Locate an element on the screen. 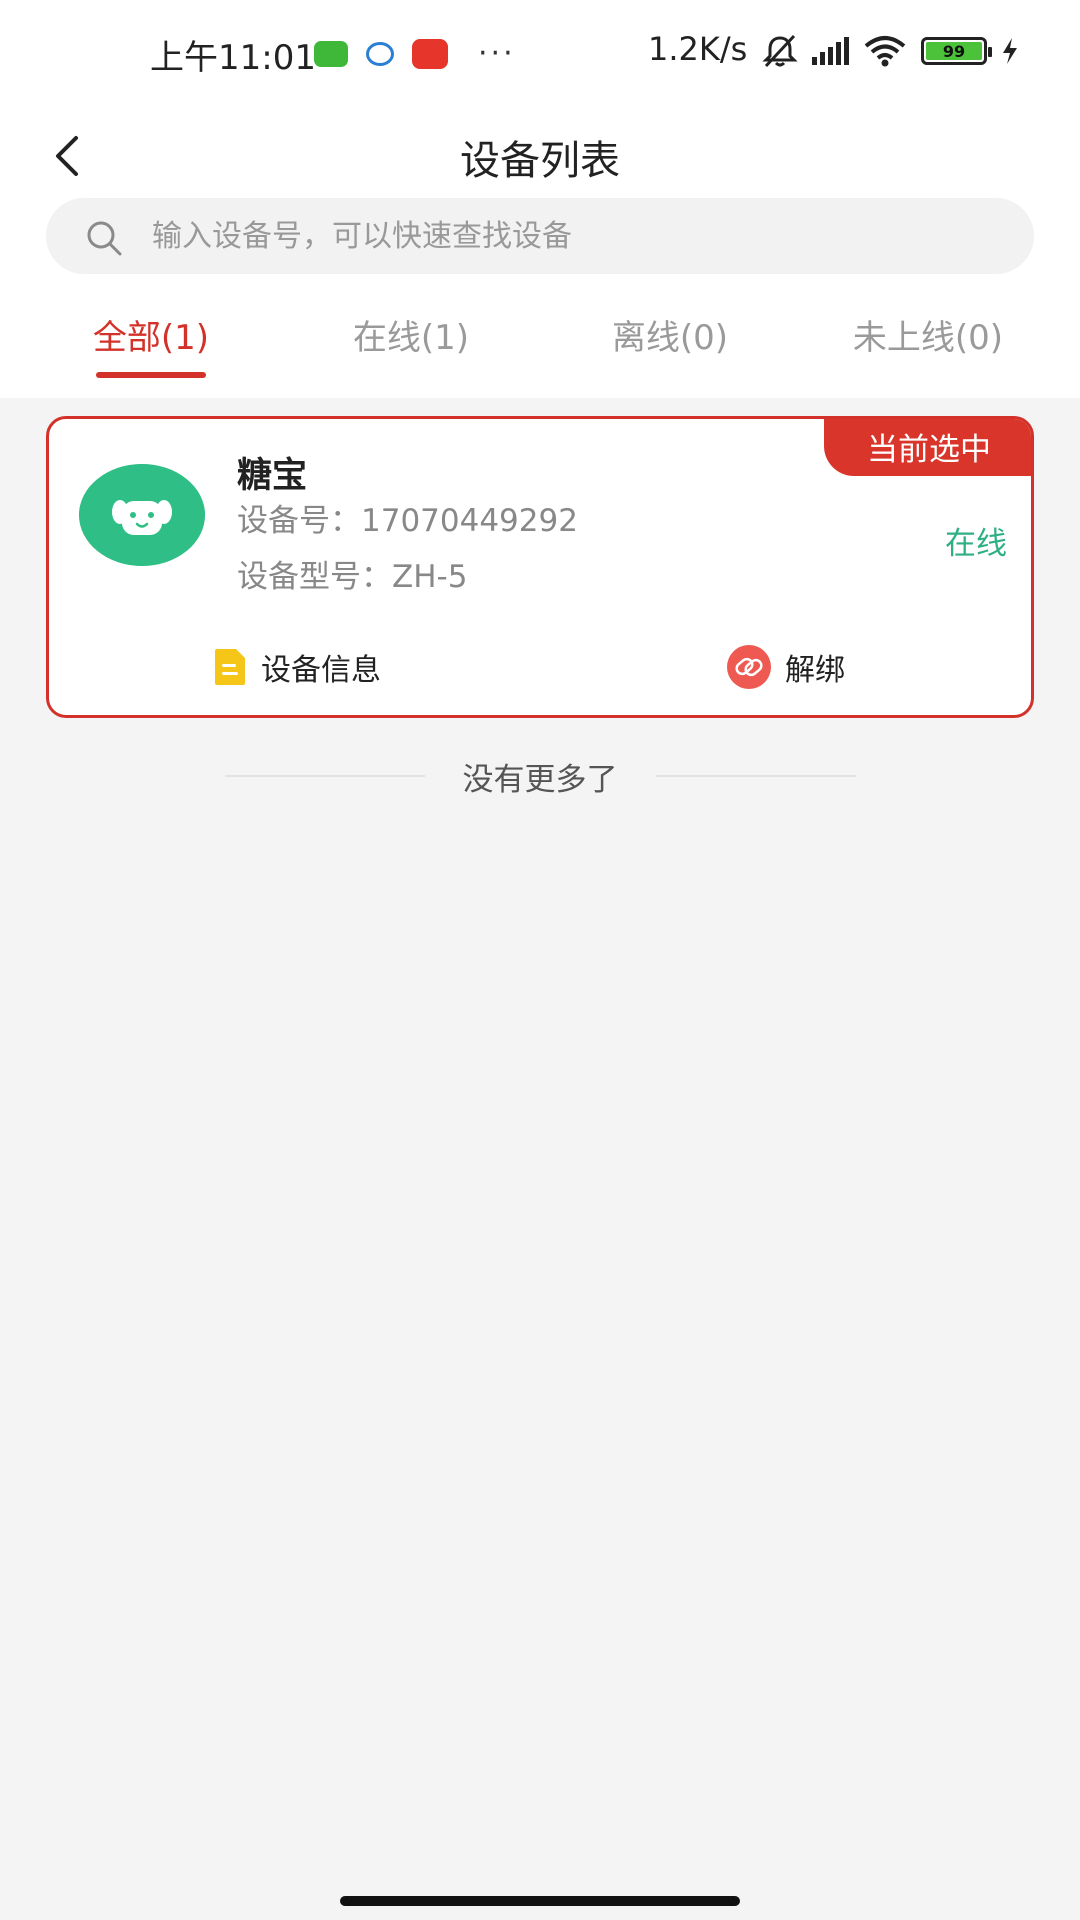  list-end-indicator: 没有更多了 is located at coordinates (540, 776).